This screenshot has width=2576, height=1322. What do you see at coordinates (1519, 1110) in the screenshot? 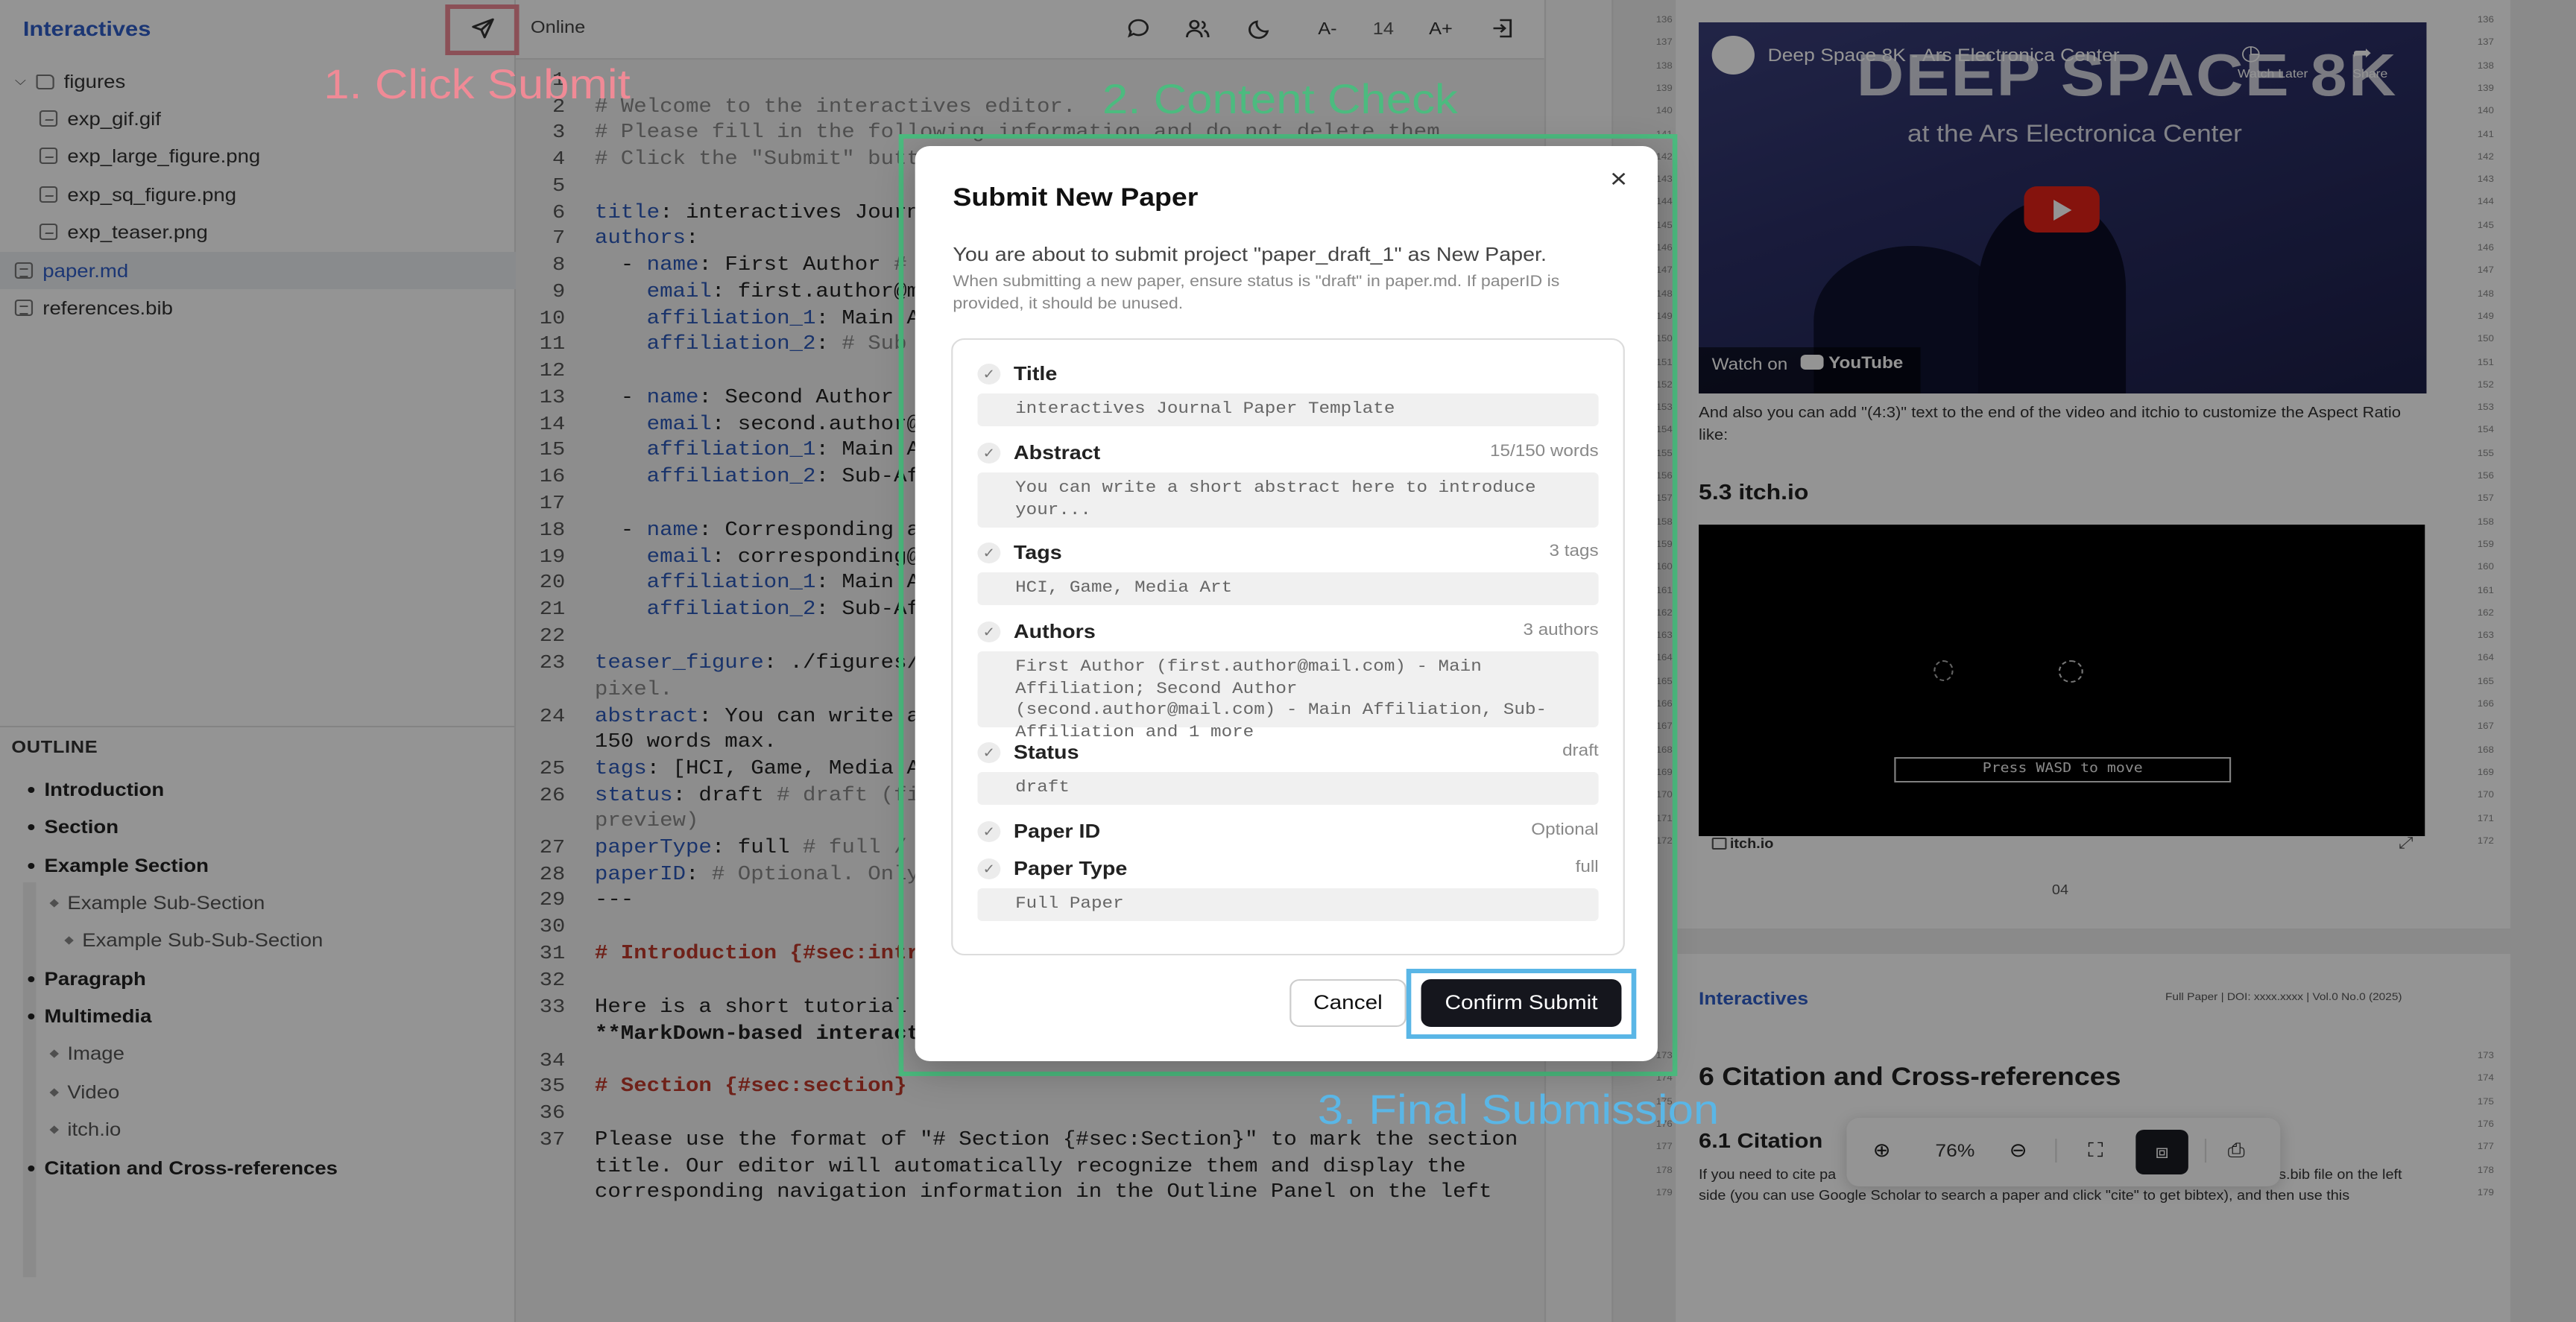
I see `step-3-annotation: 3. Final Submission` at bounding box center [1519, 1110].